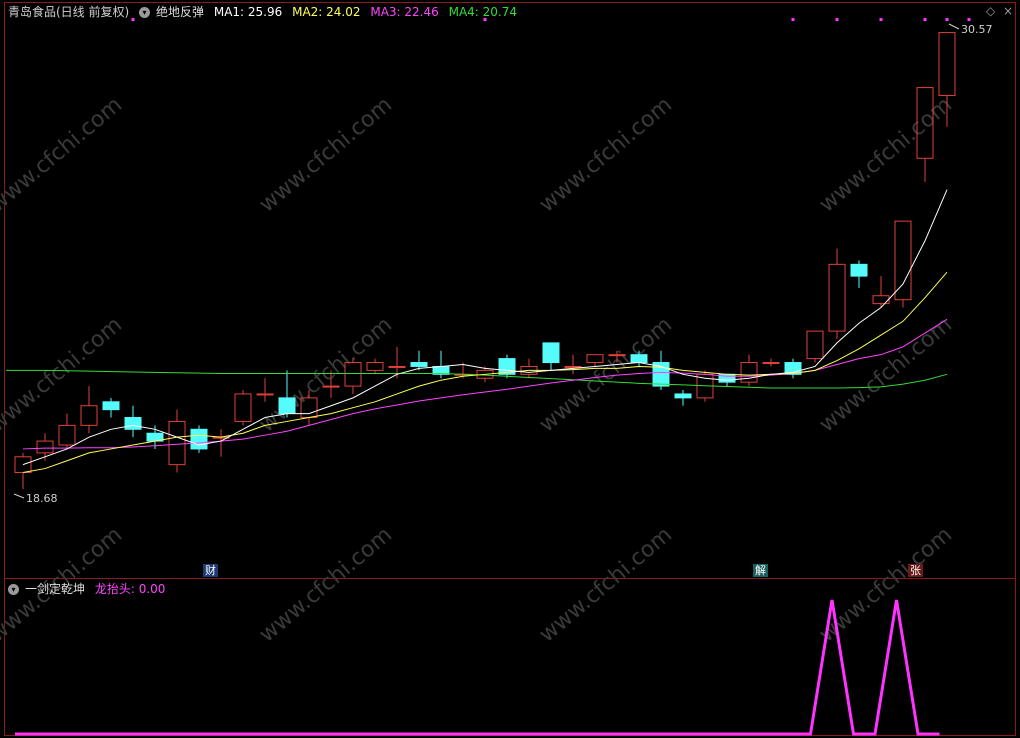  What do you see at coordinates (210, 570) in the screenshot?
I see `event-marker-finance: 财` at bounding box center [210, 570].